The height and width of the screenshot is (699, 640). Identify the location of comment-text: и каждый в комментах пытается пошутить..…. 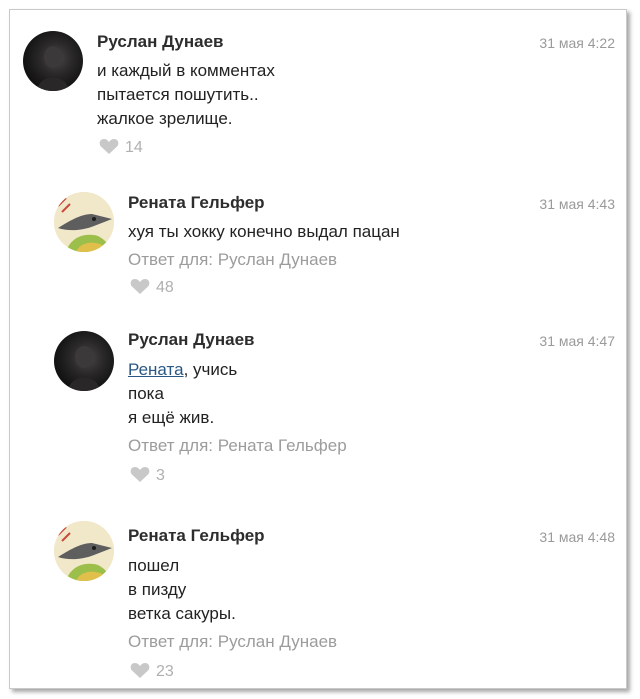
(186, 95).